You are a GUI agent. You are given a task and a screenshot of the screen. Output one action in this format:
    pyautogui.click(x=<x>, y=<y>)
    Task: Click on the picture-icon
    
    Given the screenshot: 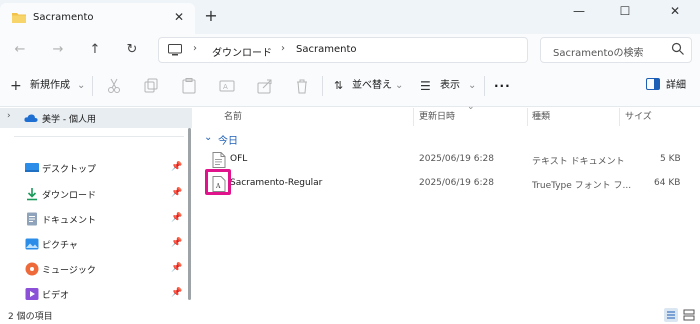 What is the action you would take?
    pyautogui.click(x=32, y=244)
    